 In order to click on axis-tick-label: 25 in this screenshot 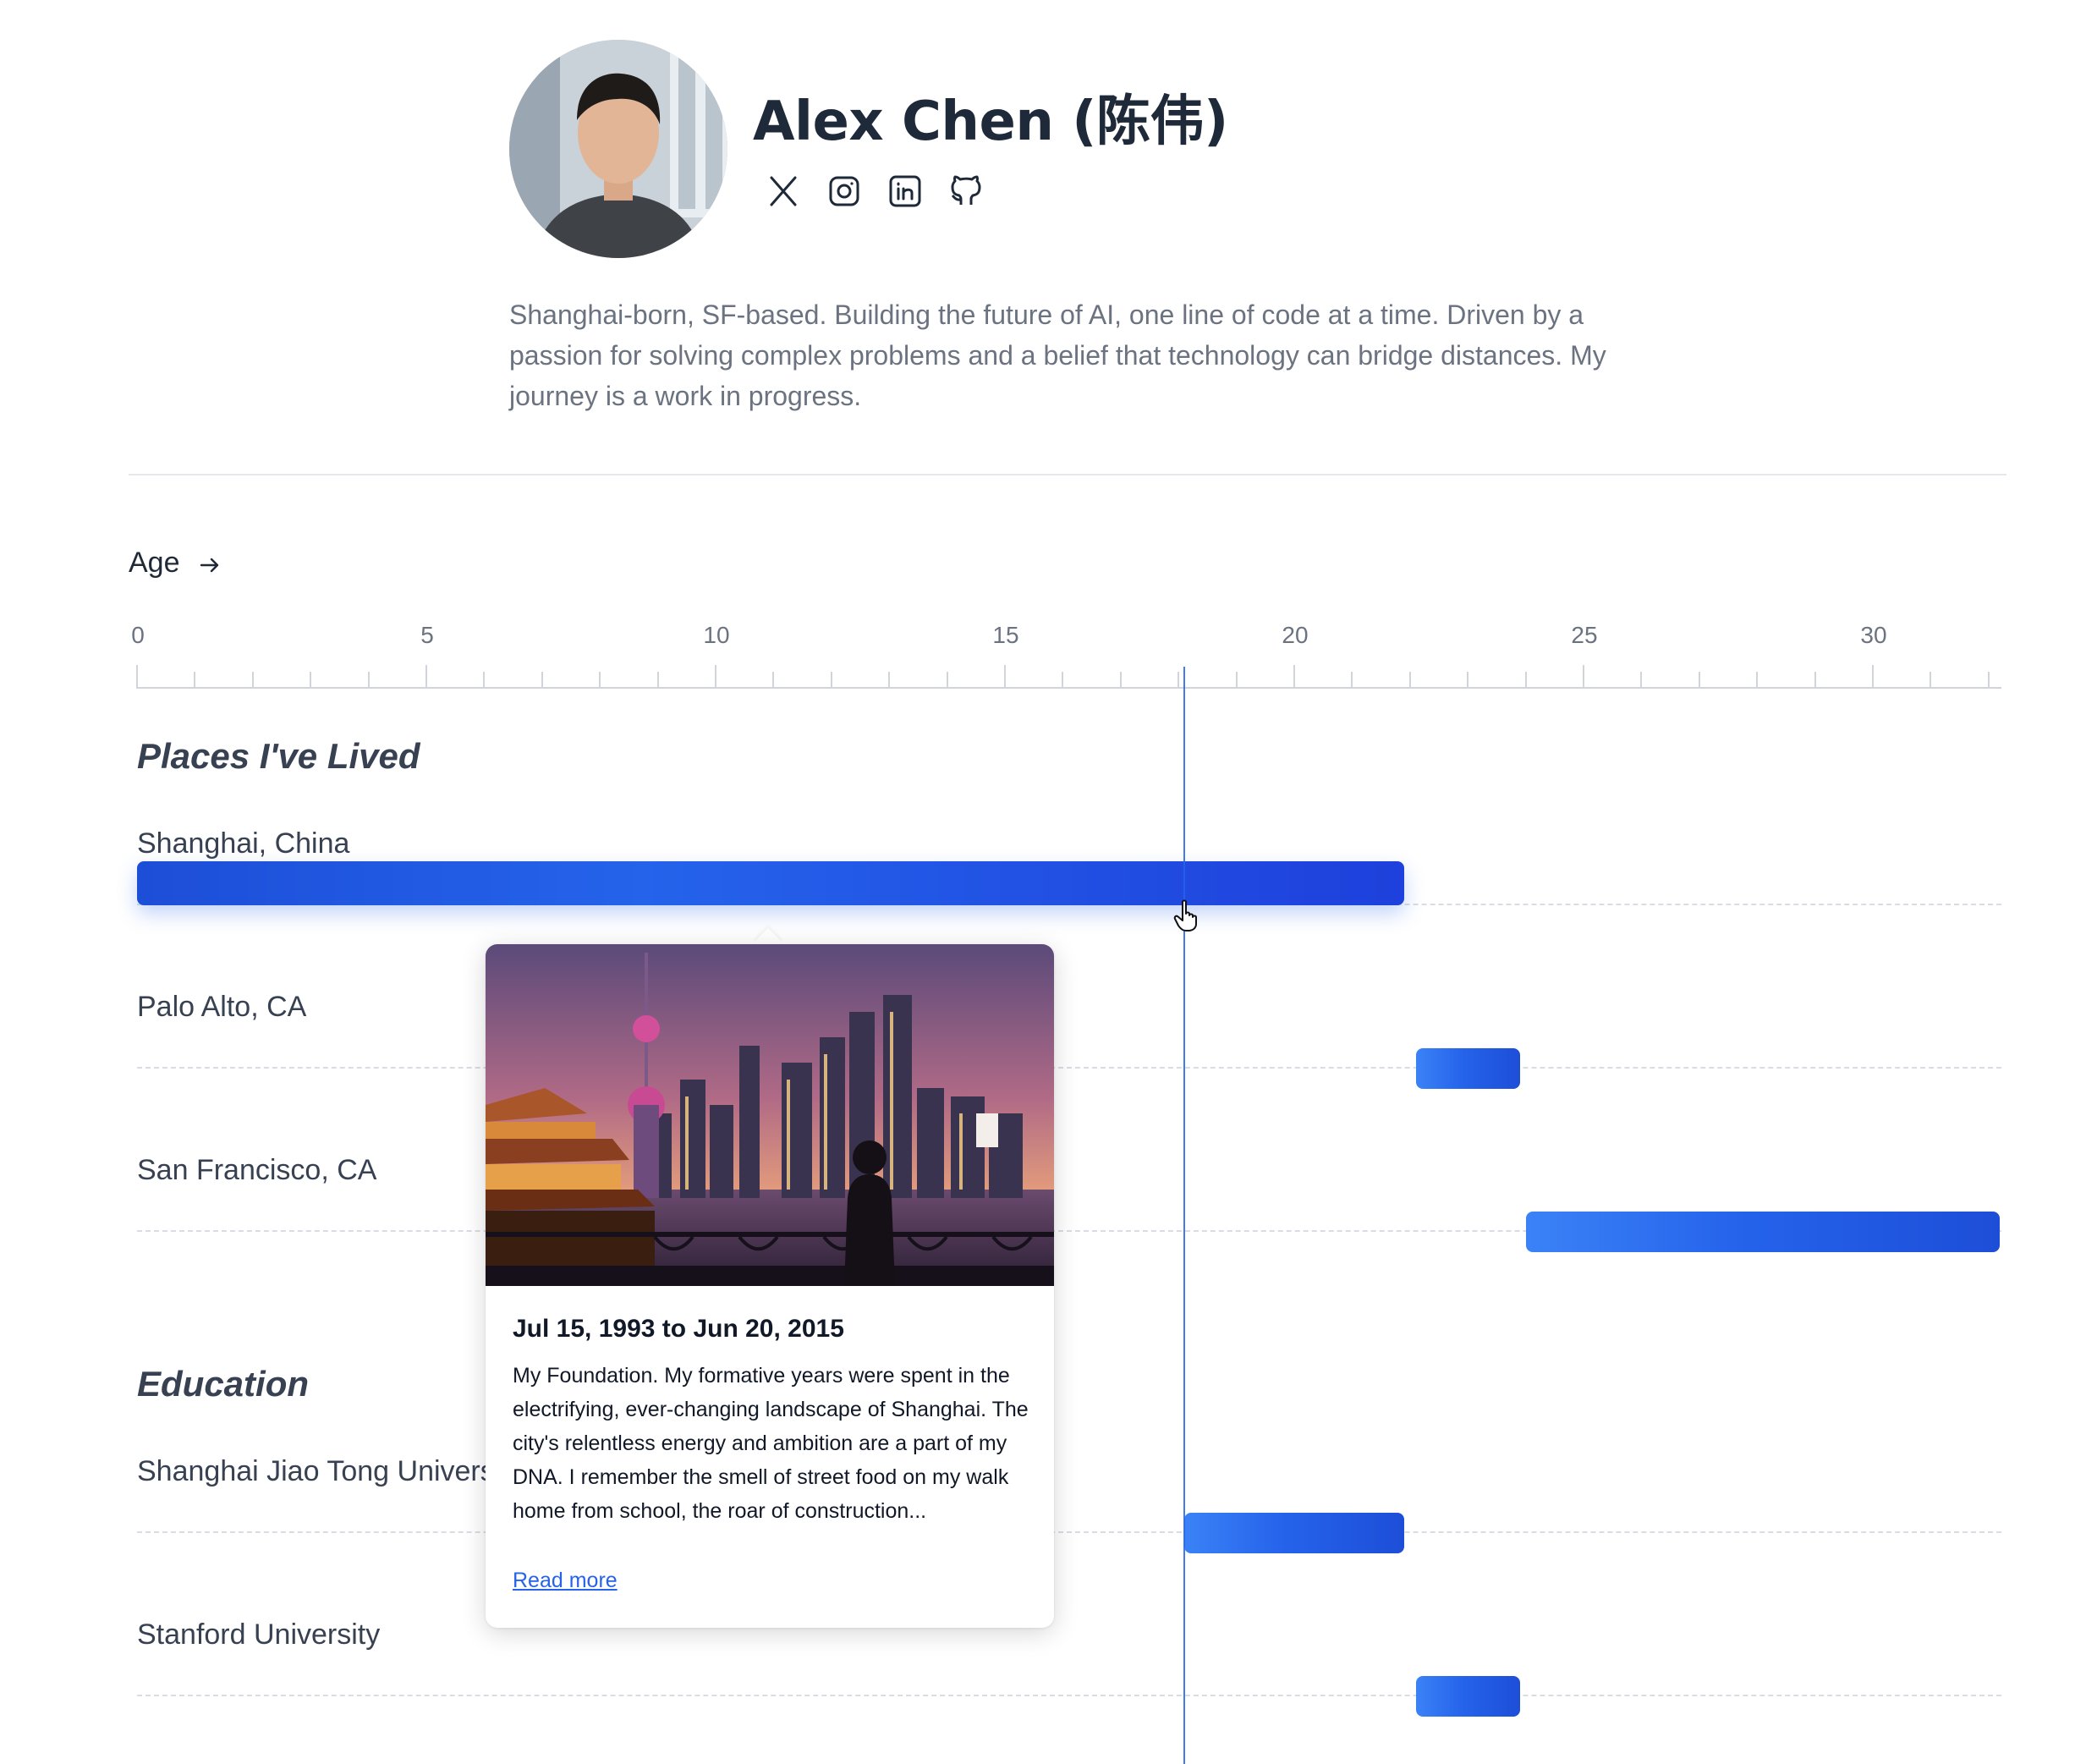, I will do `click(1585, 635)`.